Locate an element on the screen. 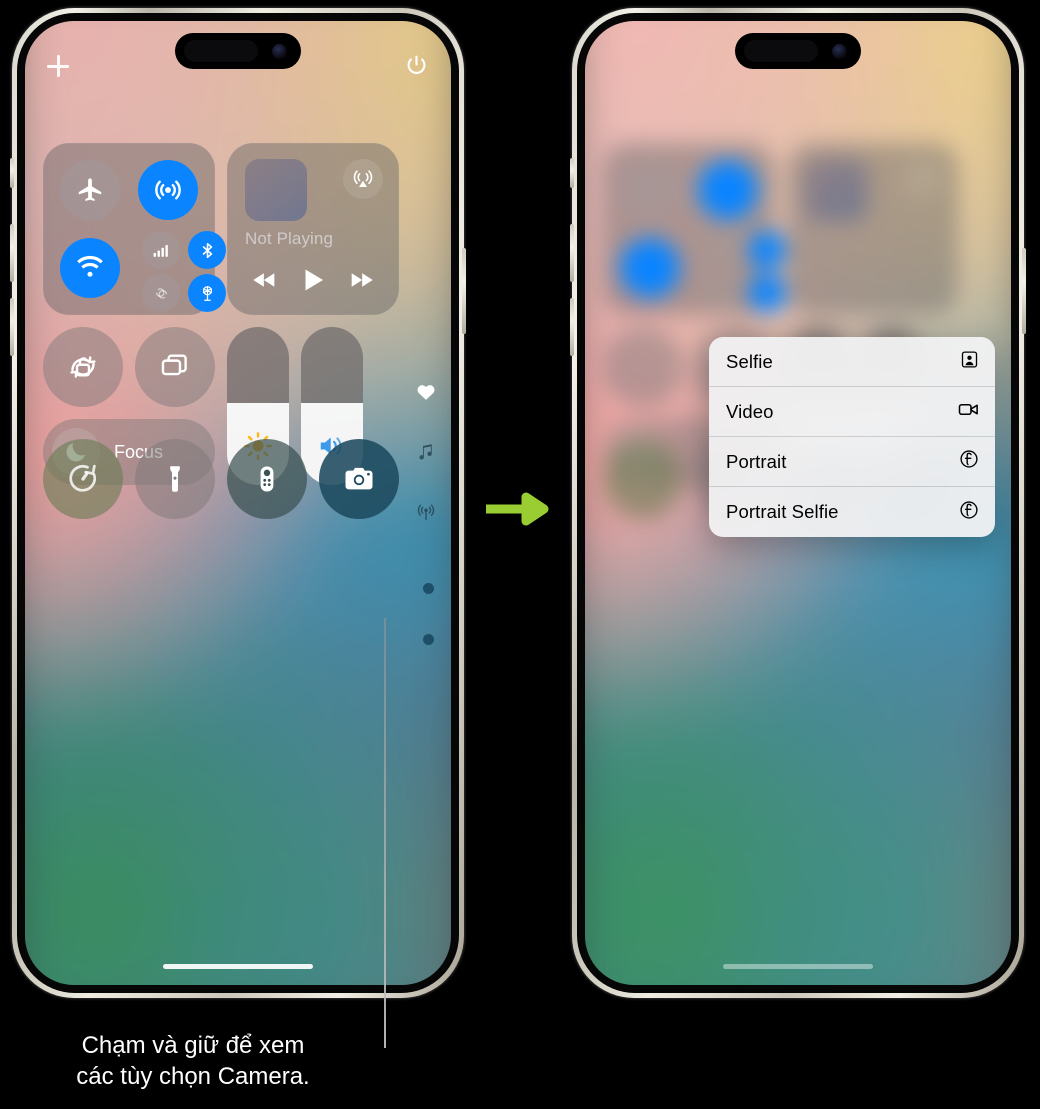 This screenshot has height=1109, width=1040. fast-forward-button is located at coordinates (361, 282).